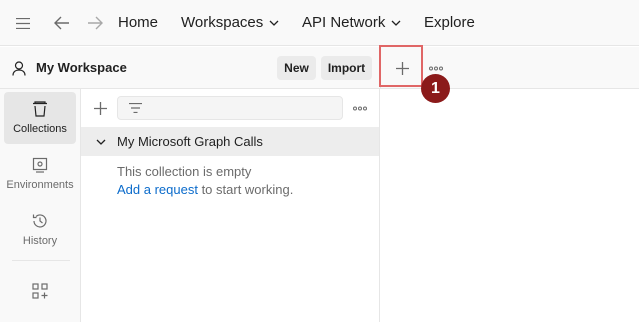 The height and width of the screenshot is (322, 639). I want to click on collection-name: My Microsoft Graph Calls, so click(190, 141).